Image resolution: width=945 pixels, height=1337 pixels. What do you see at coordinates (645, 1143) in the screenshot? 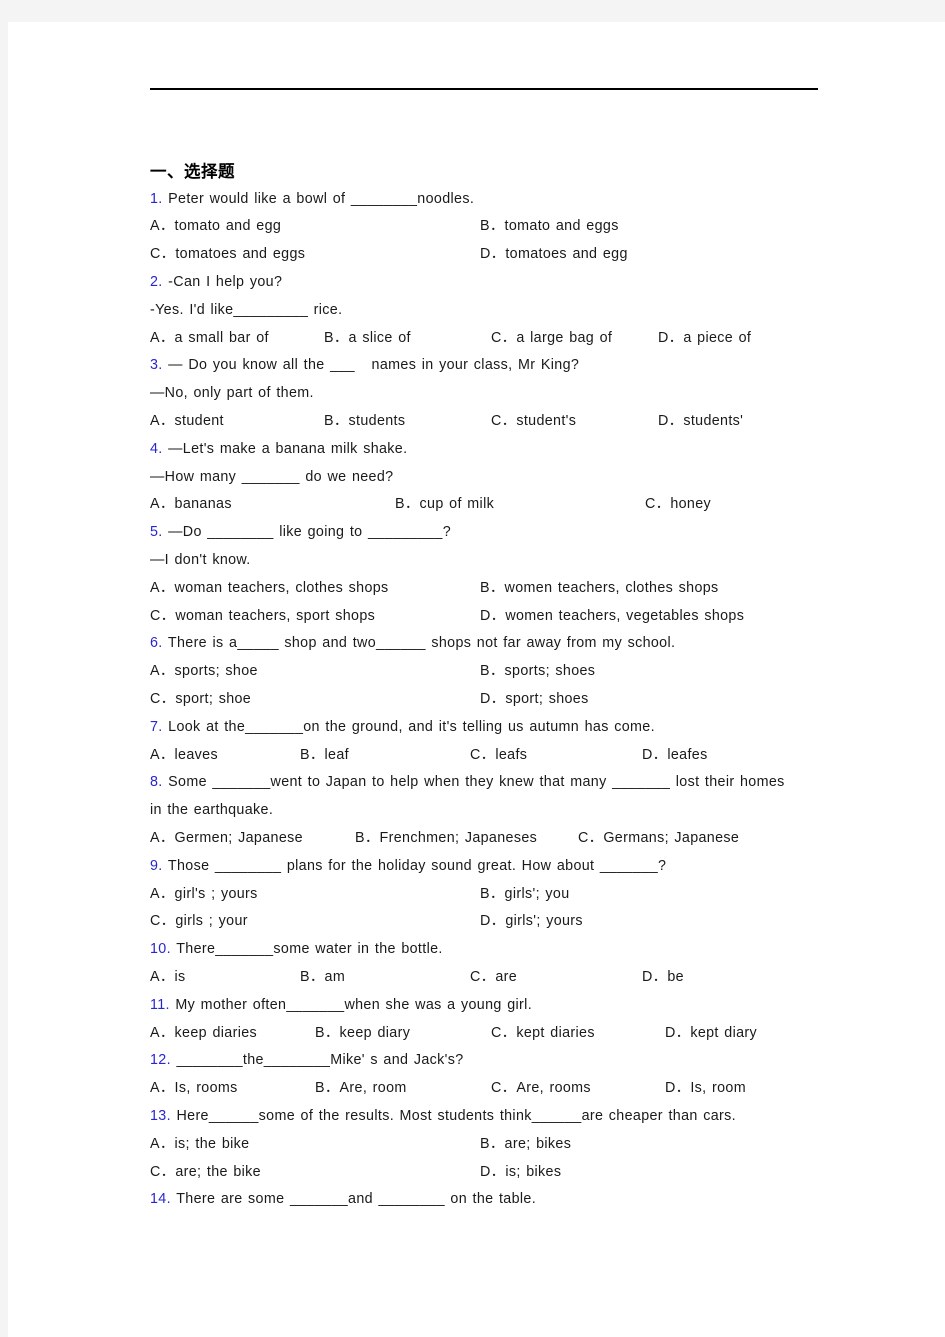
I see `answer-option: B．are; bikes` at bounding box center [645, 1143].